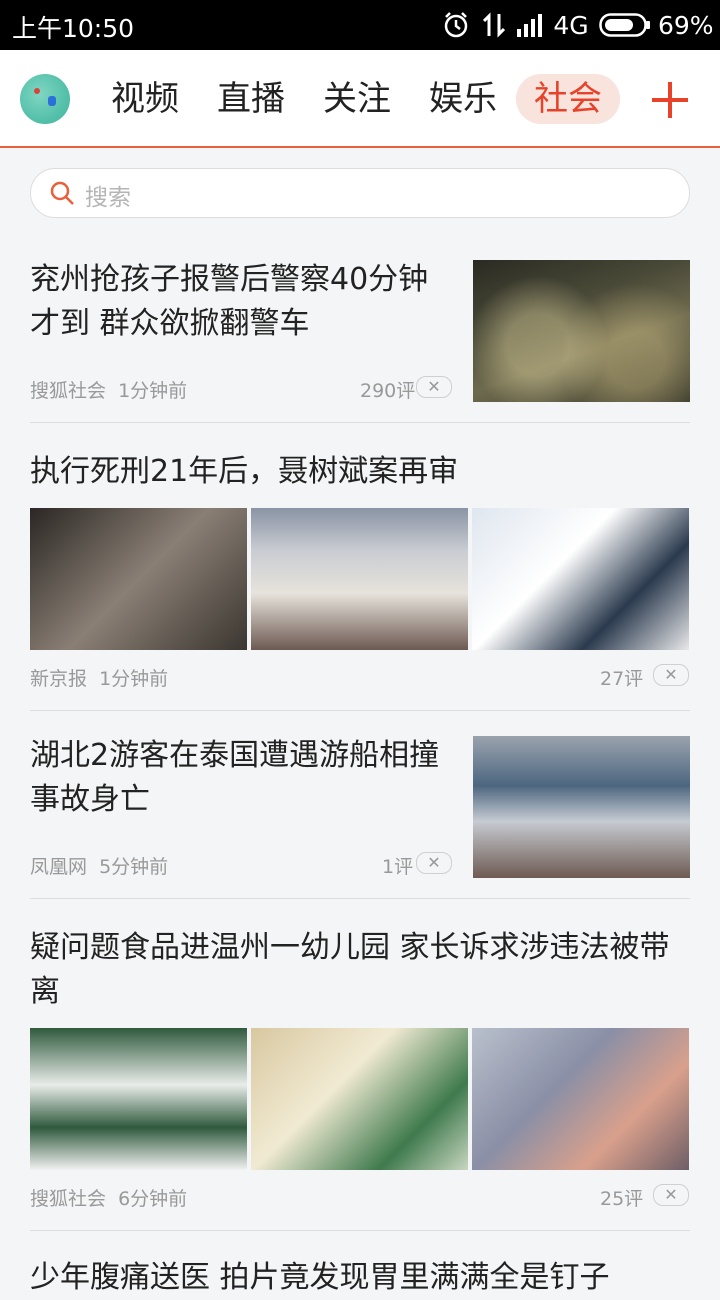  I want to click on news-item: 少年腹痛送医 拍片竟发现胃里满满全是钉子, so click(360, 1278).